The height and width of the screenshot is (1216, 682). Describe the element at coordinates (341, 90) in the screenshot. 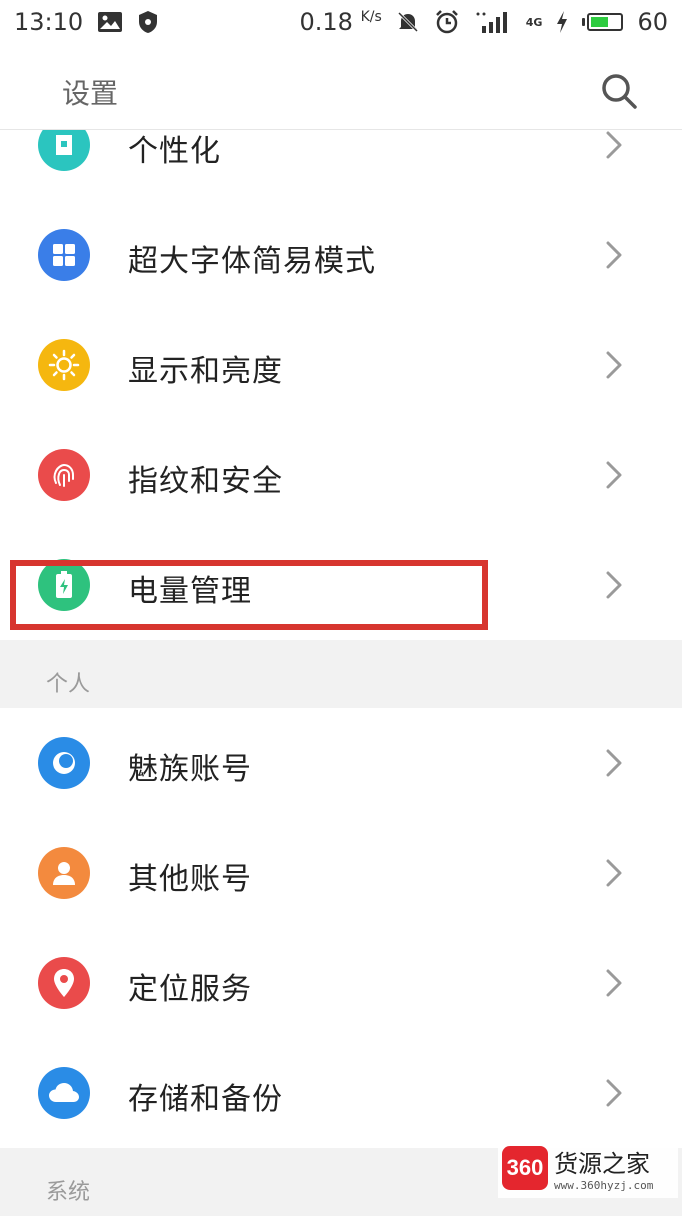

I see `app-header: 设置` at that location.